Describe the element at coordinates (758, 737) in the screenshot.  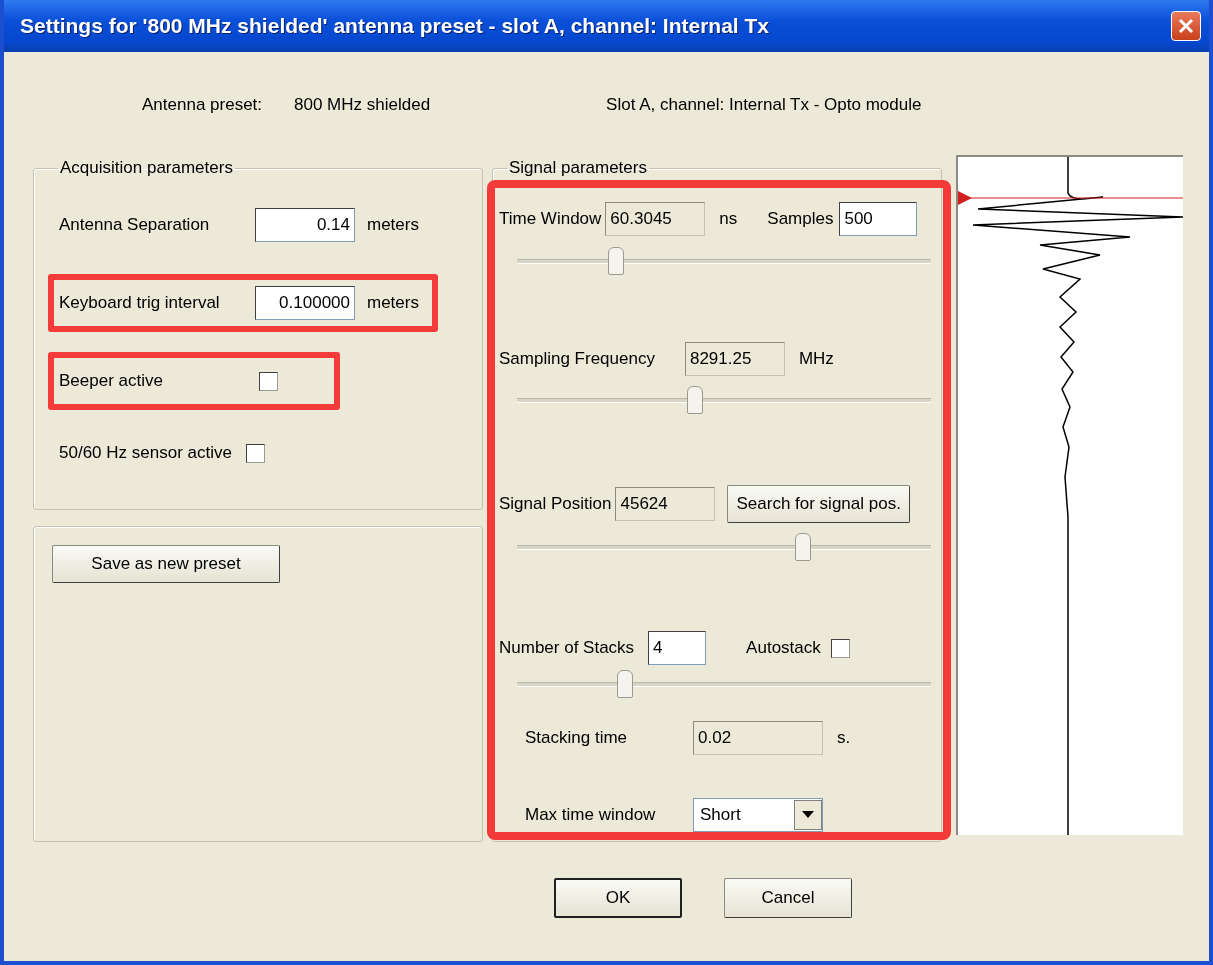
I see `input-field: 0.02` at that location.